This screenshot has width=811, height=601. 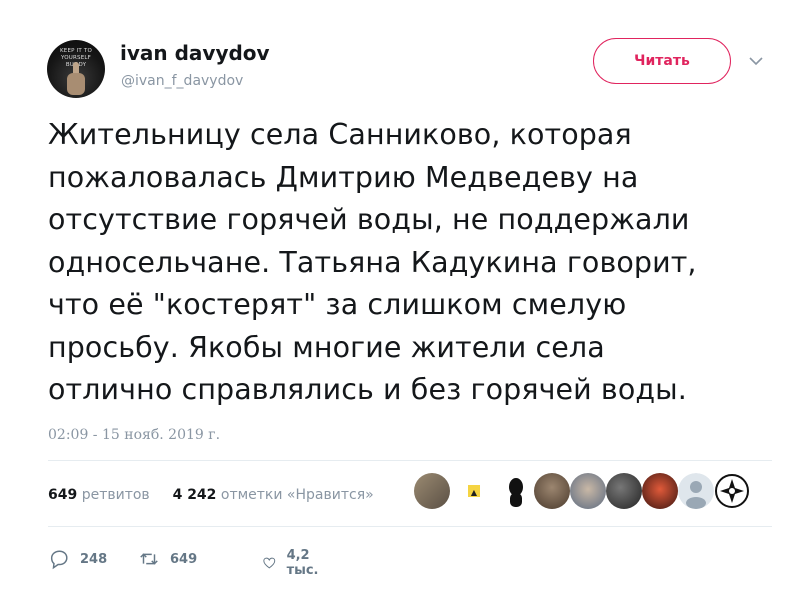 I want to click on retweets-count: 649, so click(x=63, y=495).